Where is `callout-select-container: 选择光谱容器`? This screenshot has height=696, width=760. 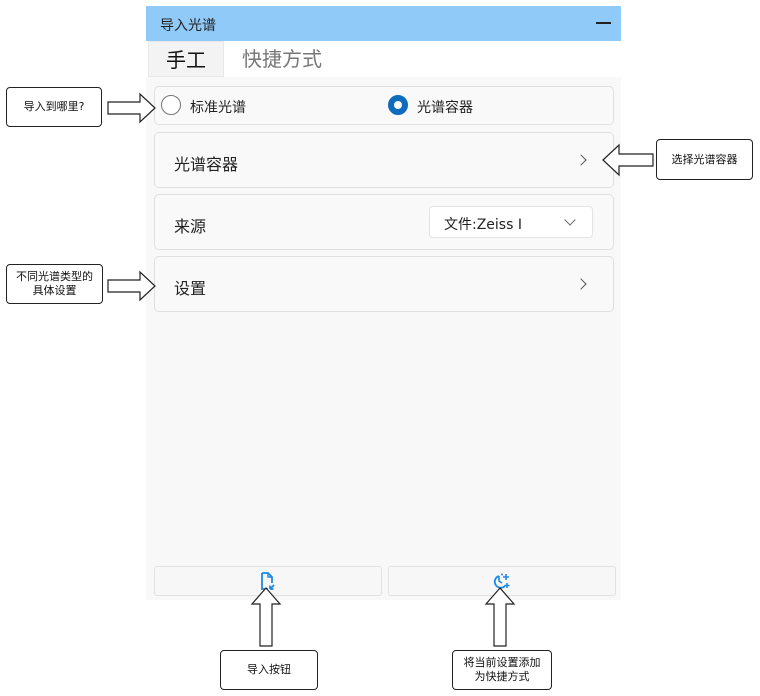
callout-select-container: 选择光谱容器 is located at coordinates (704, 159).